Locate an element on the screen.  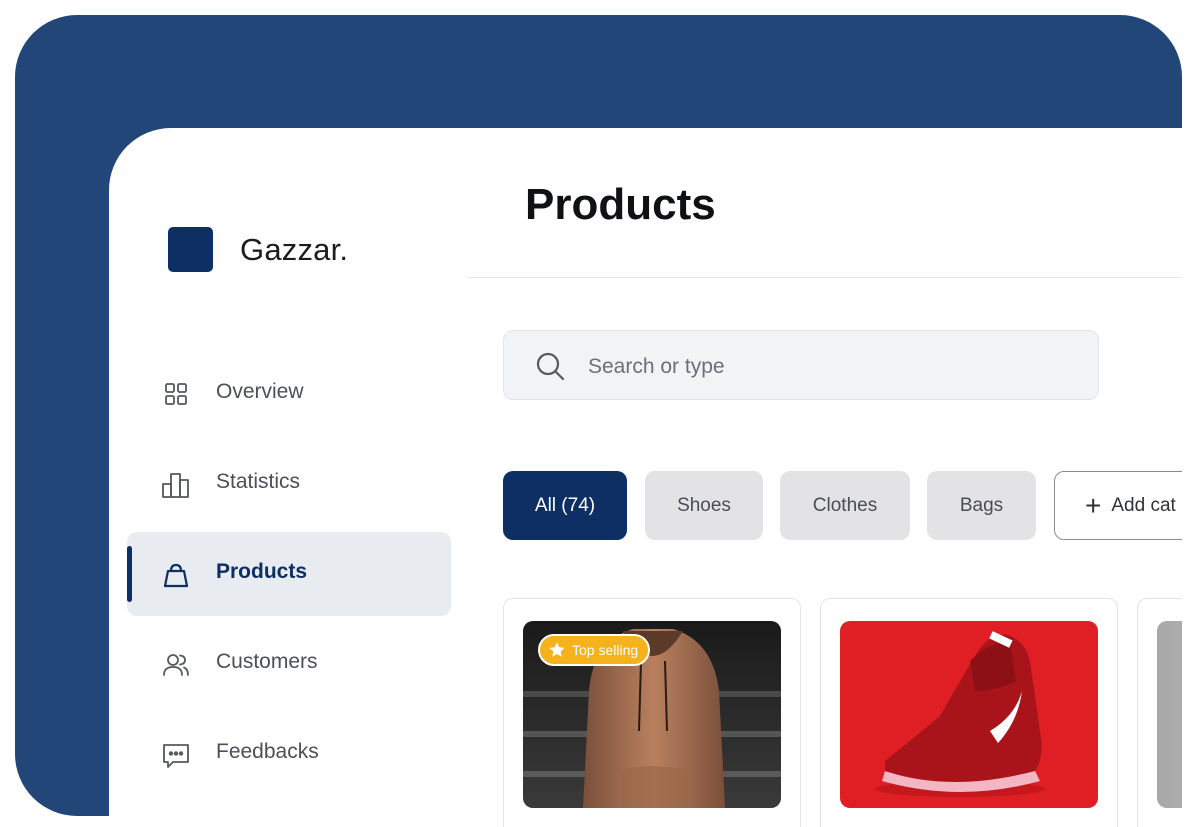
brand-name: Gazzar. is located at coordinates (294, 249).